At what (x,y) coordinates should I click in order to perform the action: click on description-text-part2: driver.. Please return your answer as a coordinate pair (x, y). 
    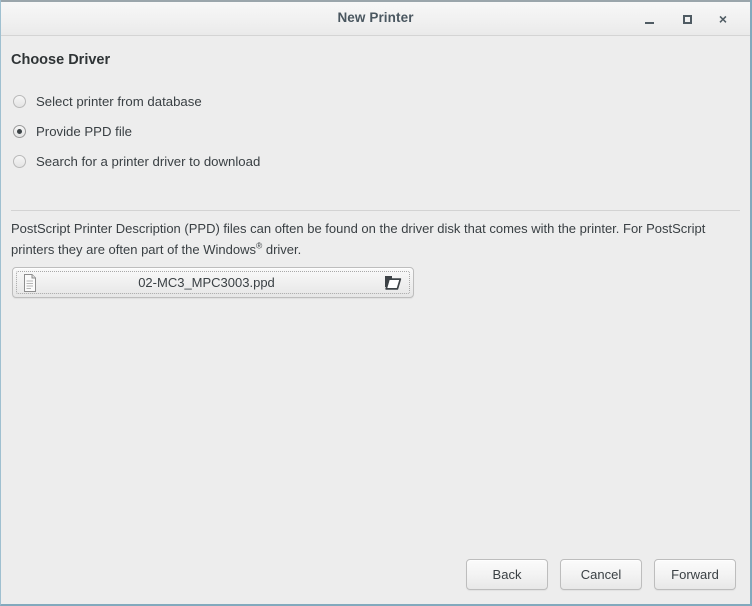
    Looking at the image, I should click on (282, 249).